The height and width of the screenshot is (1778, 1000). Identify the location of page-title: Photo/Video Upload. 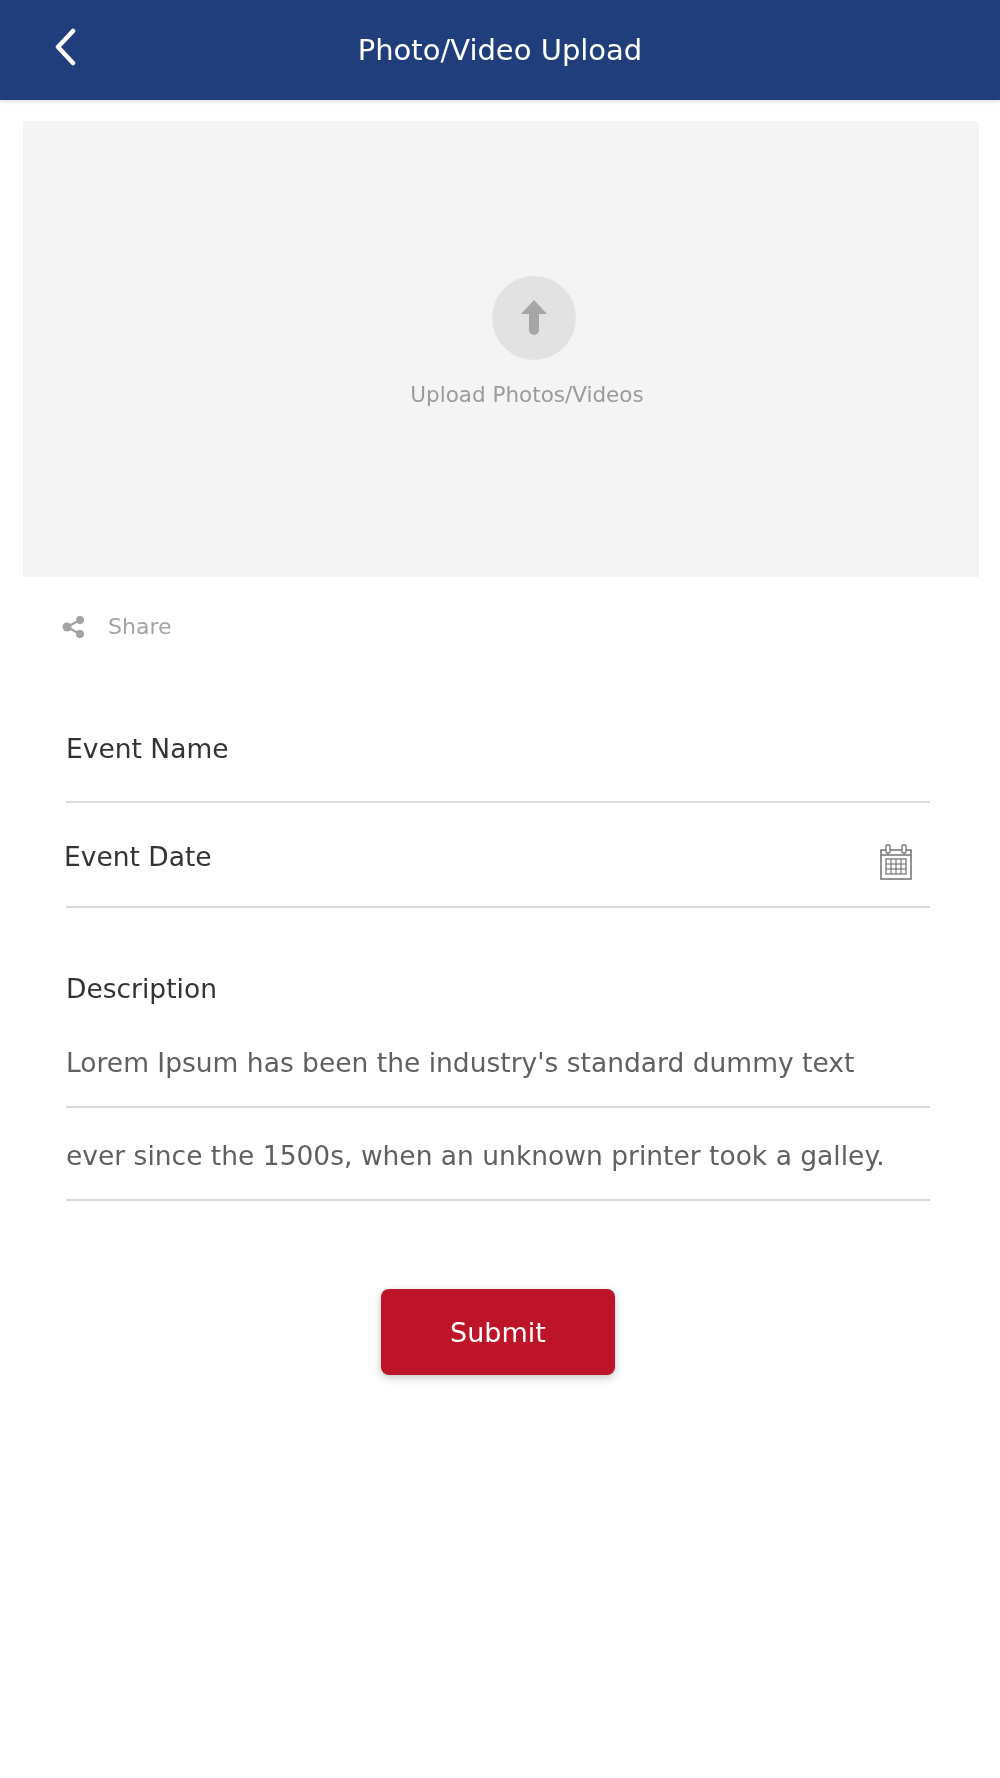
(500, 50).